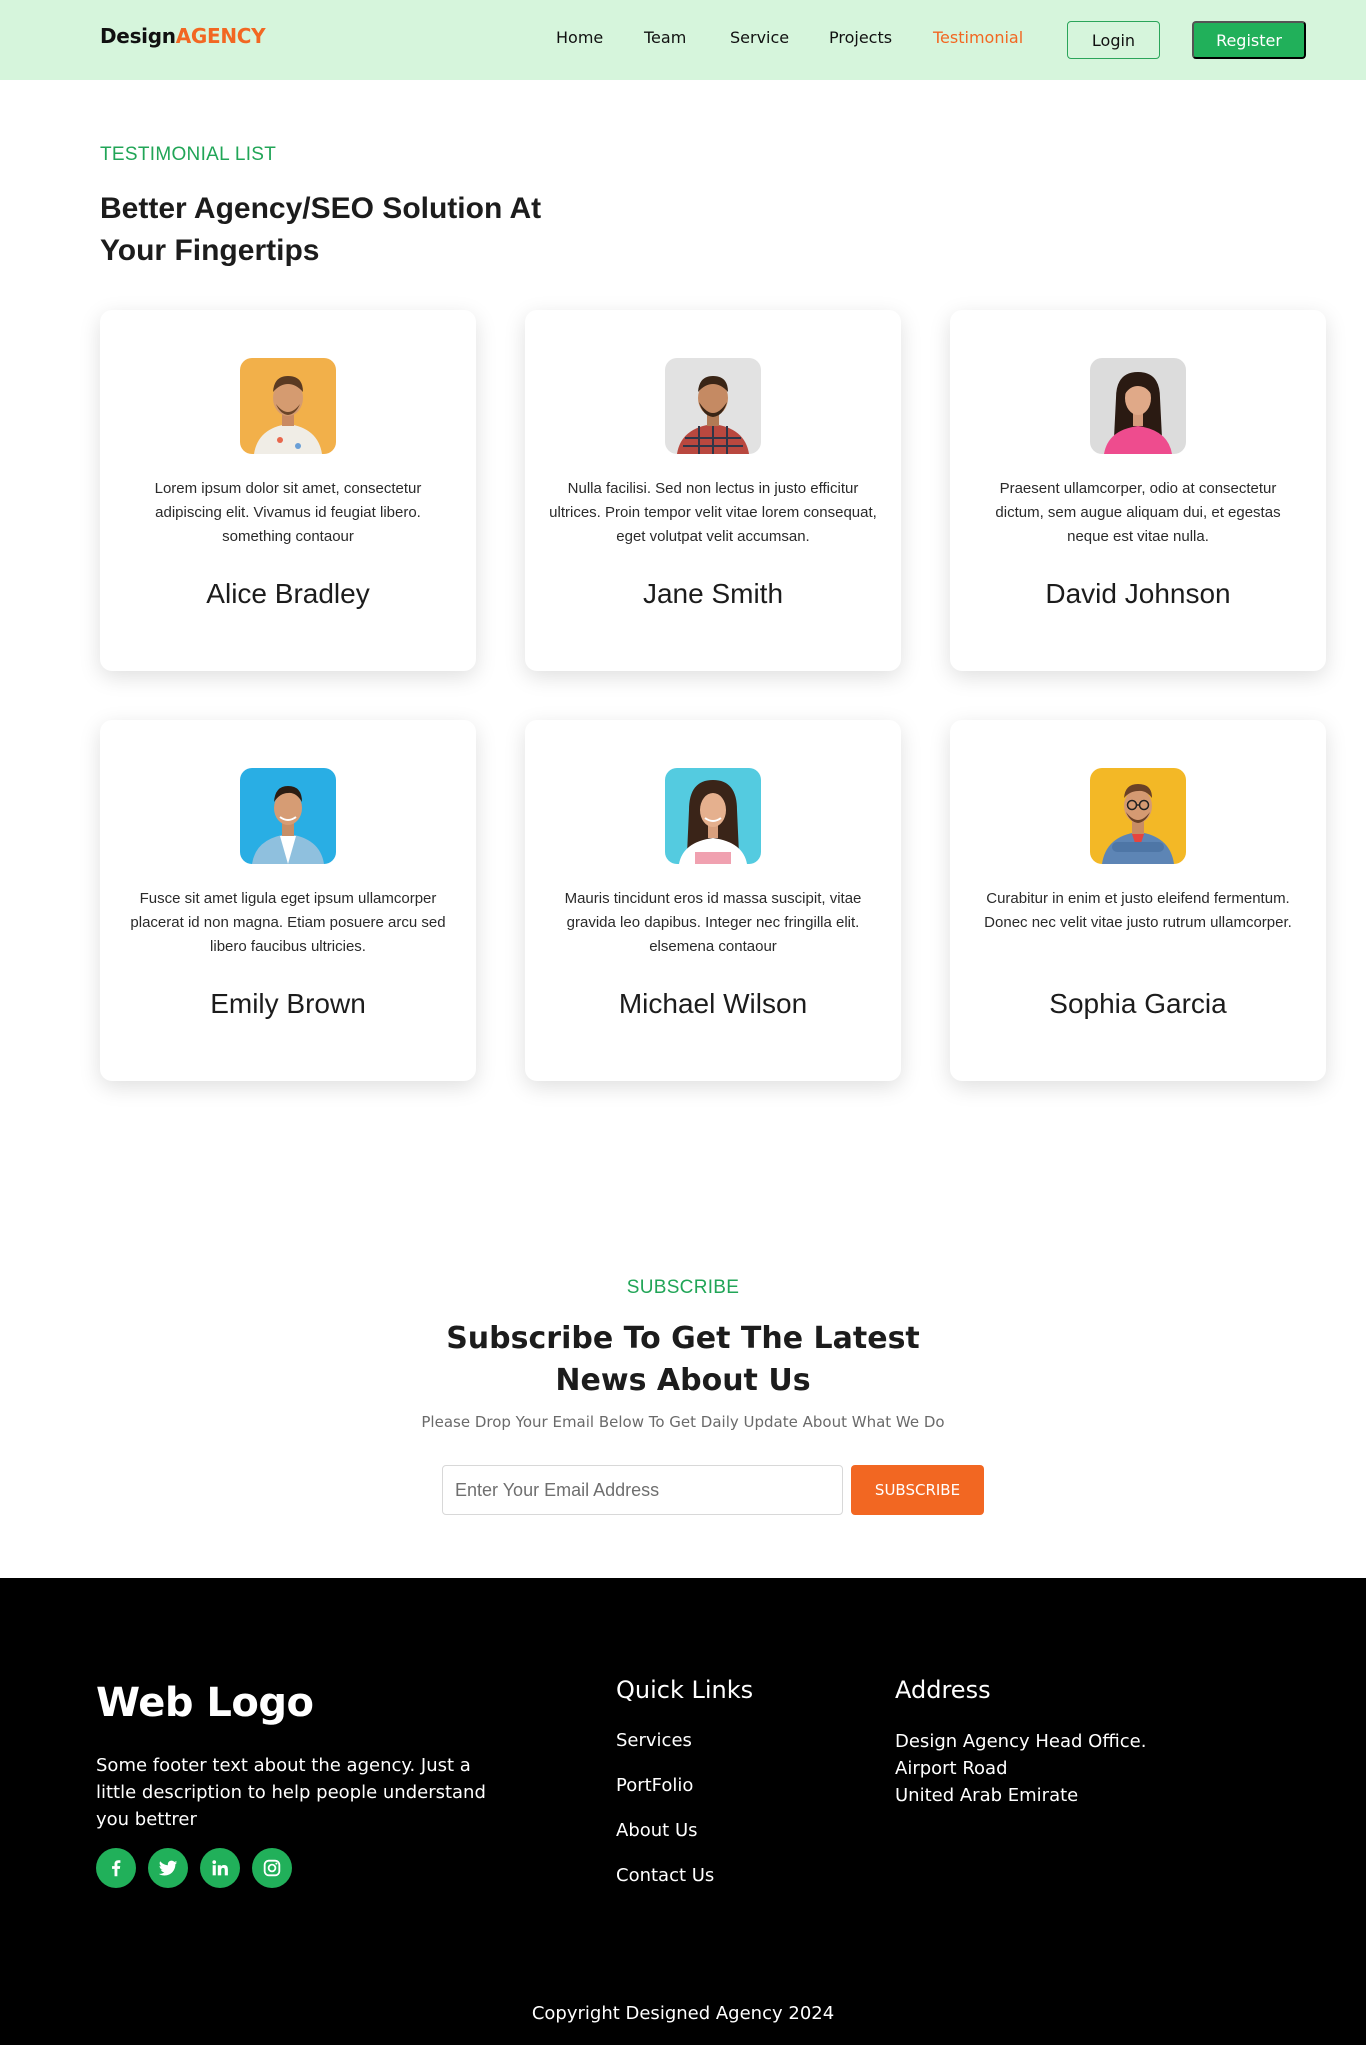  What do you see at coordinates (138, 36) in the screenshot?
I see `brand-prefix: Design` at bounding box center [138, 36].